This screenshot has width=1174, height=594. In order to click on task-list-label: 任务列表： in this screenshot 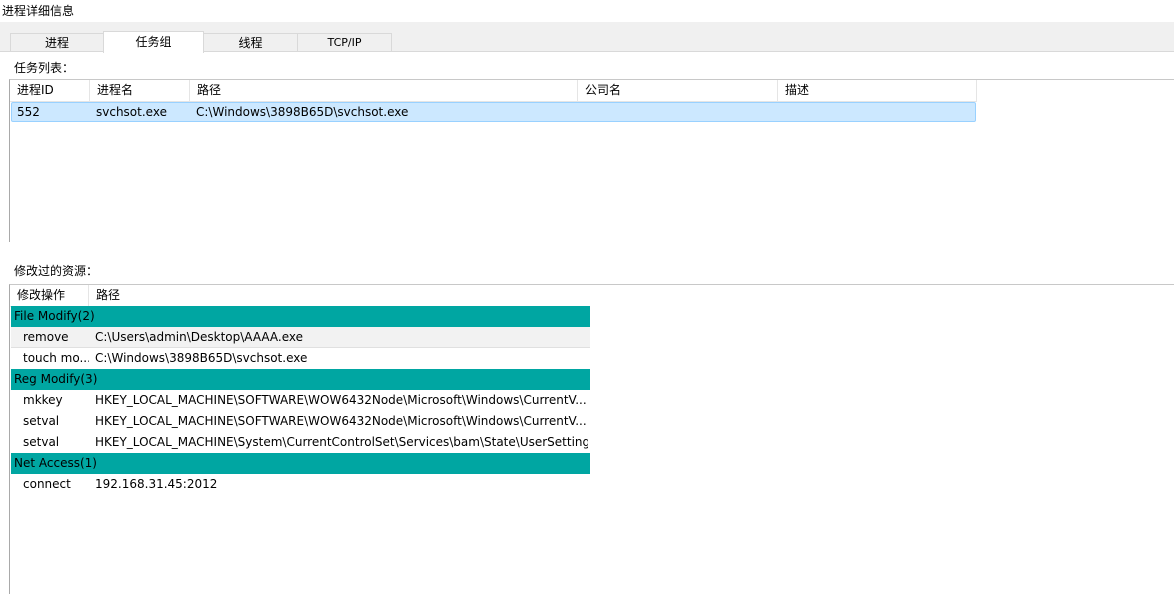, I will do `click(44, 68)`.